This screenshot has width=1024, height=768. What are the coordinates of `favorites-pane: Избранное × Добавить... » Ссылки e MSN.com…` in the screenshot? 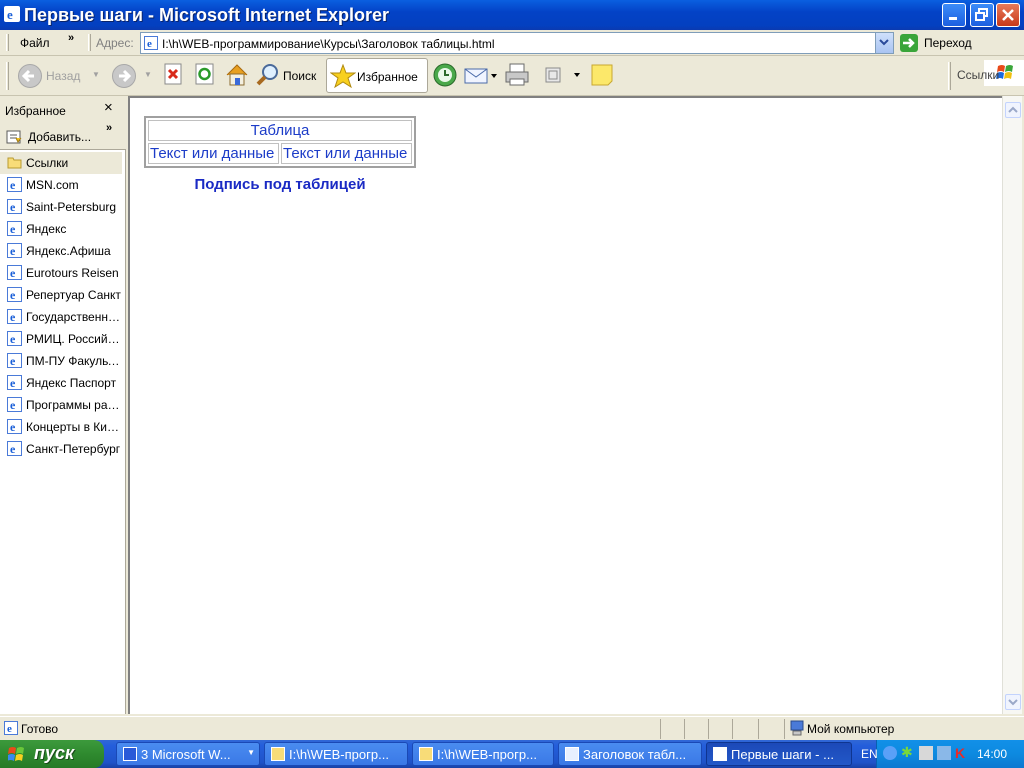 It's located at (63, 405).